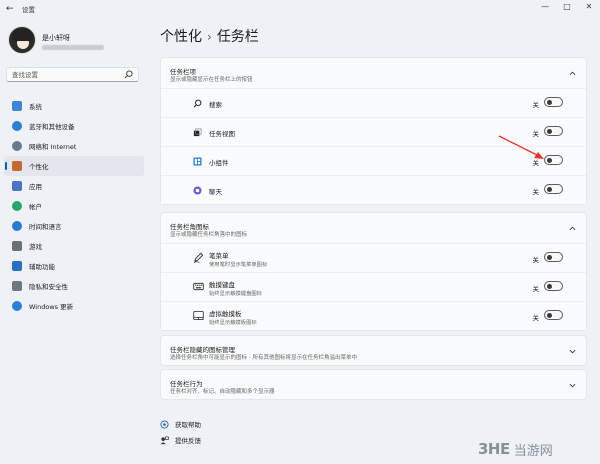  Describe the element at coordinates (48, 287) in the screenshot. I see `sidebar-item-label: 隐私和安全性` at that location.